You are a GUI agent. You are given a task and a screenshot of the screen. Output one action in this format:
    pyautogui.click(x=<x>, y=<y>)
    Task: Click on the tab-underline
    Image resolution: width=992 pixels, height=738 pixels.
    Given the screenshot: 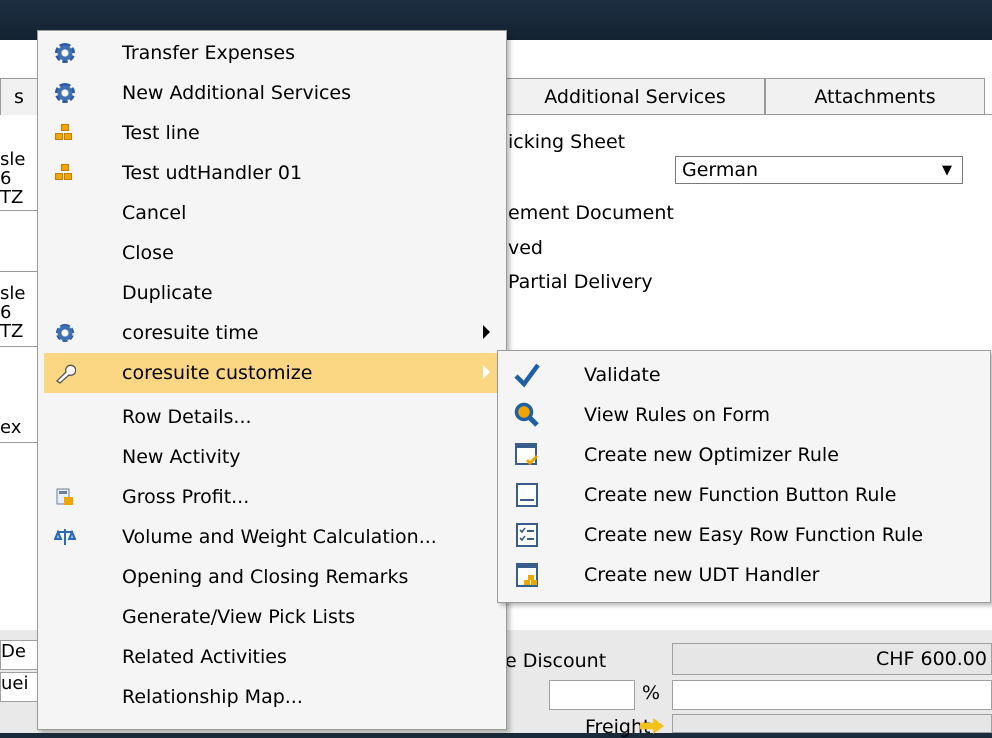 What is the action you would take?
    pyautogui.click(x=748, y=114)
    